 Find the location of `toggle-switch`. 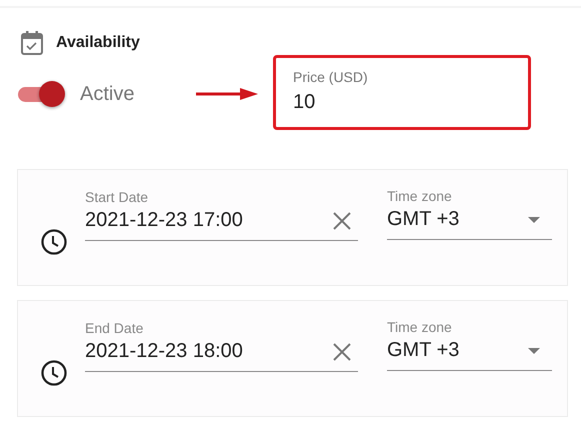

toggle-switch is located at coordinates (42, 94).